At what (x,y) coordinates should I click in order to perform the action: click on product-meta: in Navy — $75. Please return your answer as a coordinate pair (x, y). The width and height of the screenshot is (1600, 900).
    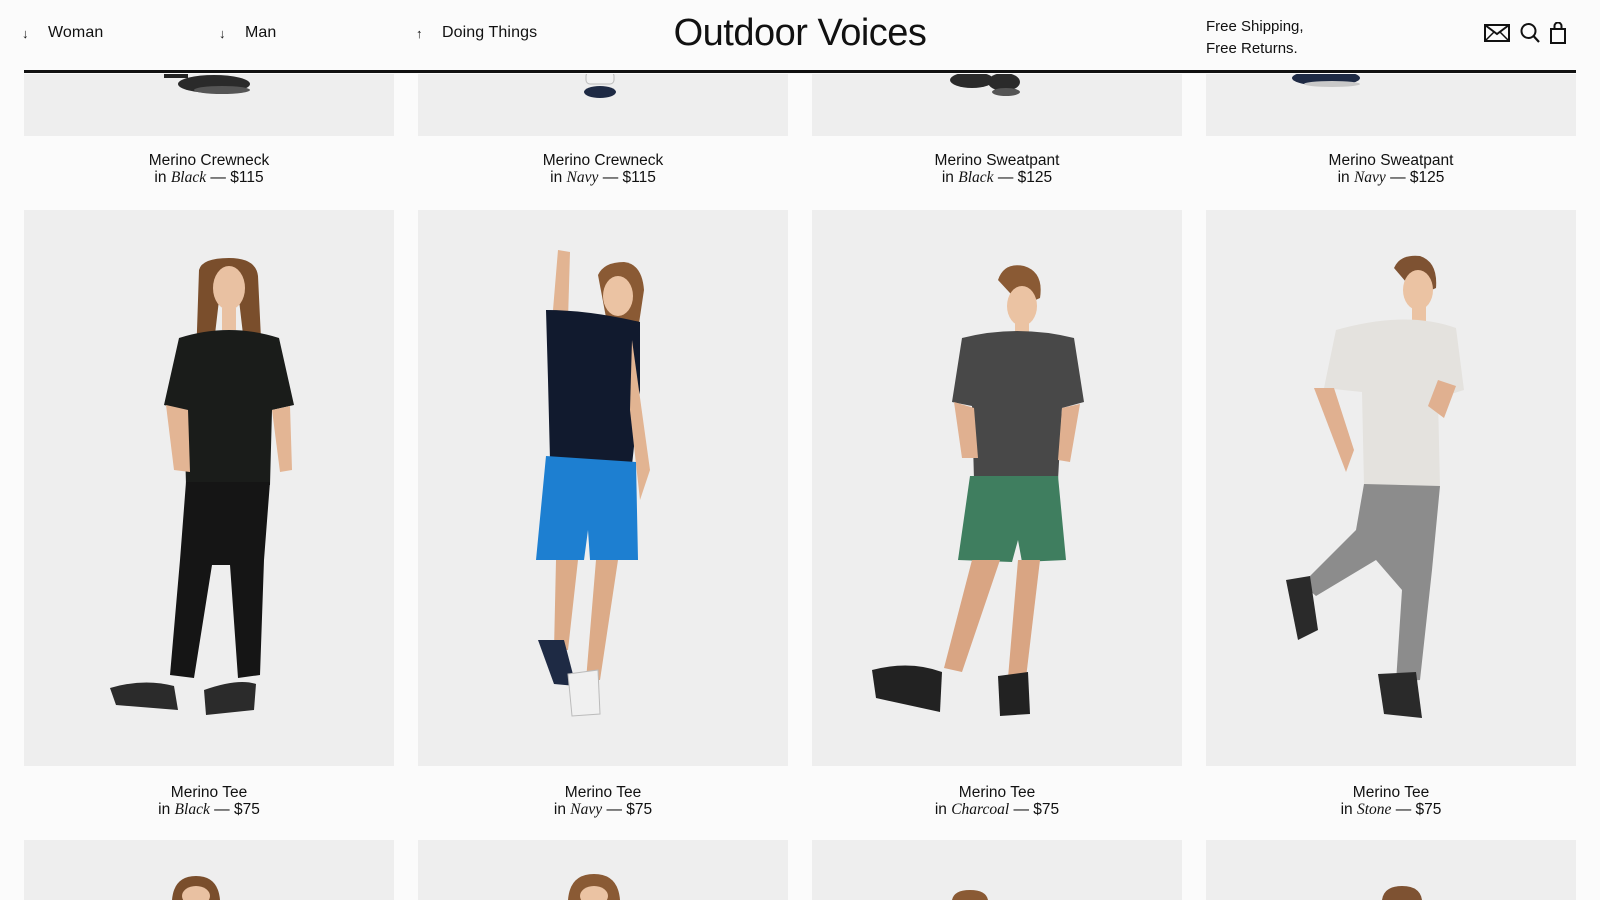
    Looking at the image, I should click on (603, 809).